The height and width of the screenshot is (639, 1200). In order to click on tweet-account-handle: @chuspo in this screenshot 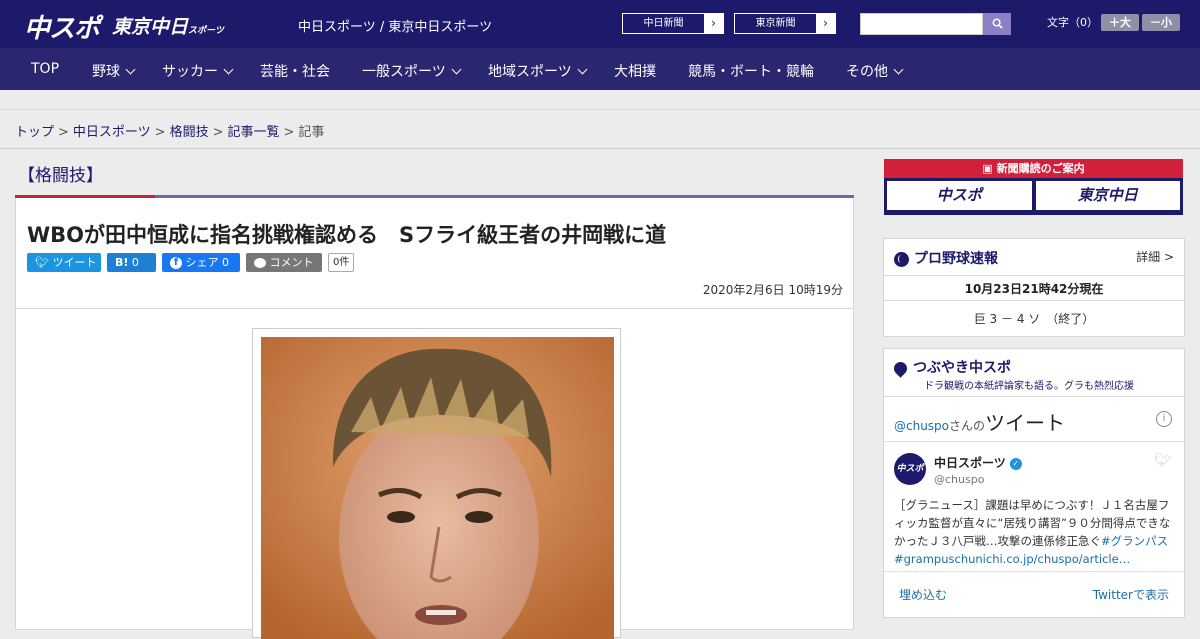, I will do `click(959, 479)`.